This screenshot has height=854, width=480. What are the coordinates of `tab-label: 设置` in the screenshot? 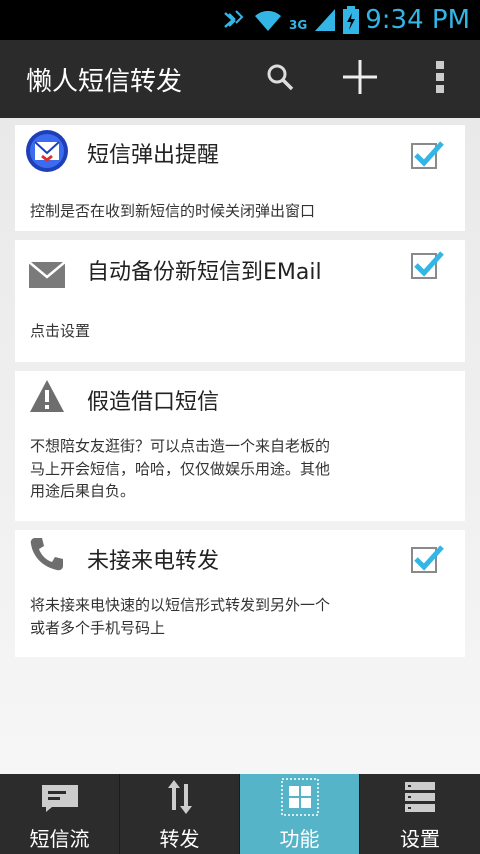 It's located at (420, 839).